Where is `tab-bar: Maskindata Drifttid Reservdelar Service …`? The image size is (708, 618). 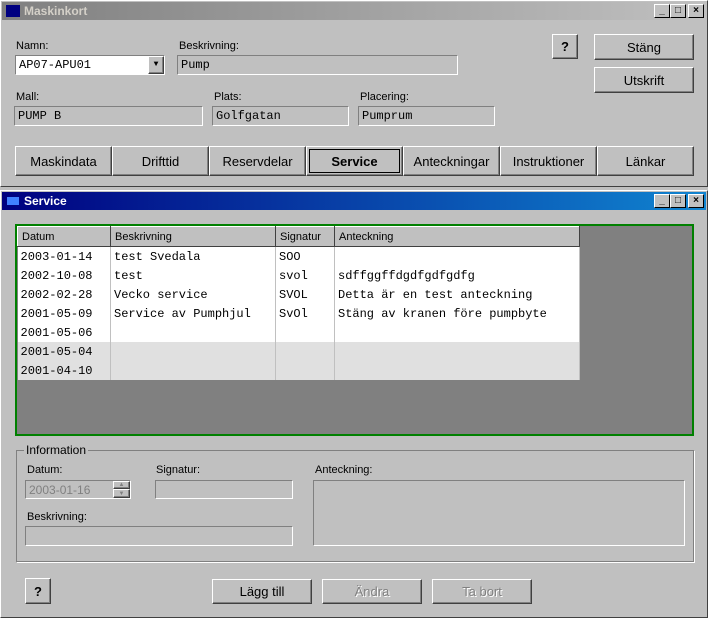 tab-bar: Maskindata Drifttid Reservdelar Service … is located at coordinates (354, 161).